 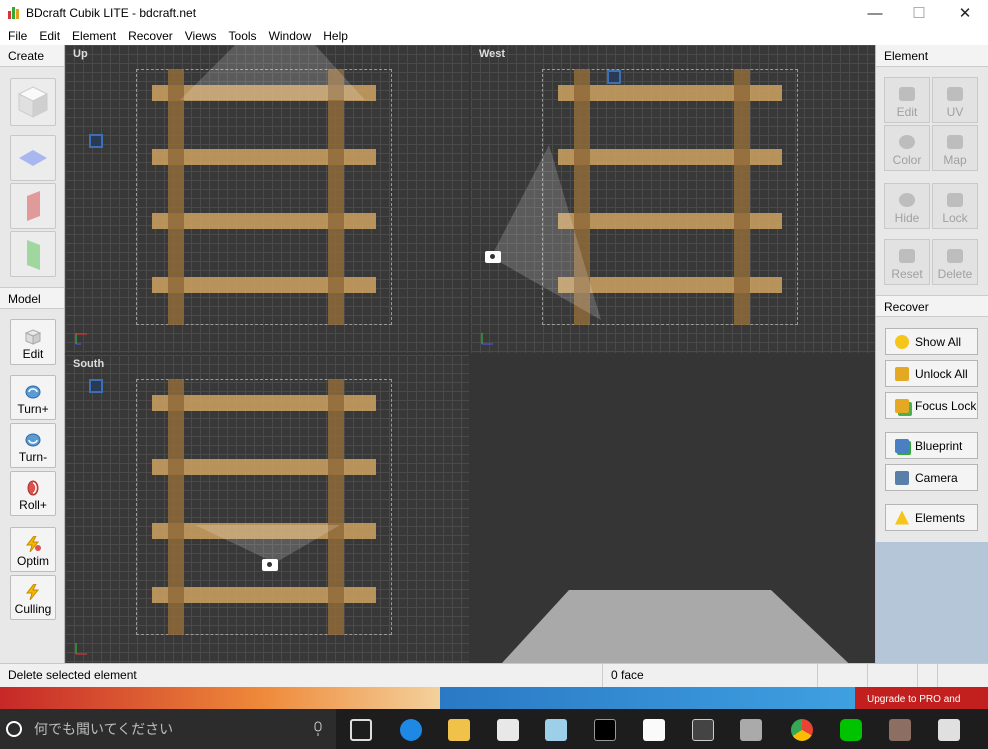 I want to click on line-icon, so click(x=851, y=730).